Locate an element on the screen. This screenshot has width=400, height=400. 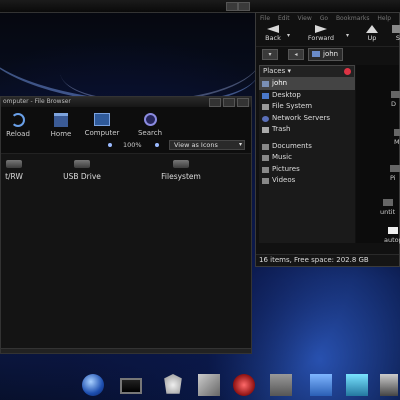
window-titlebar: omputer - File Browser is located at coordinates (126, 102).